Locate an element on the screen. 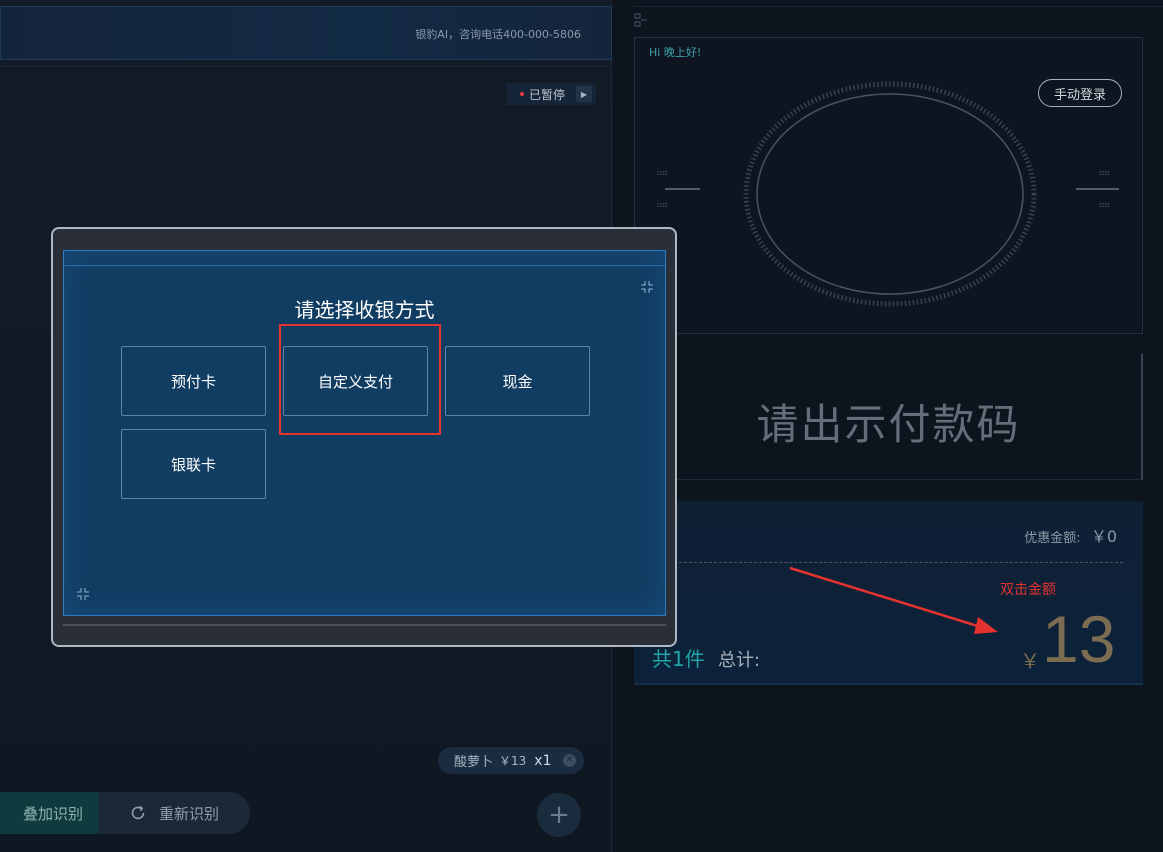 The image size is (1163, 852). status-dot-icon is located at coordinates (522, 94).